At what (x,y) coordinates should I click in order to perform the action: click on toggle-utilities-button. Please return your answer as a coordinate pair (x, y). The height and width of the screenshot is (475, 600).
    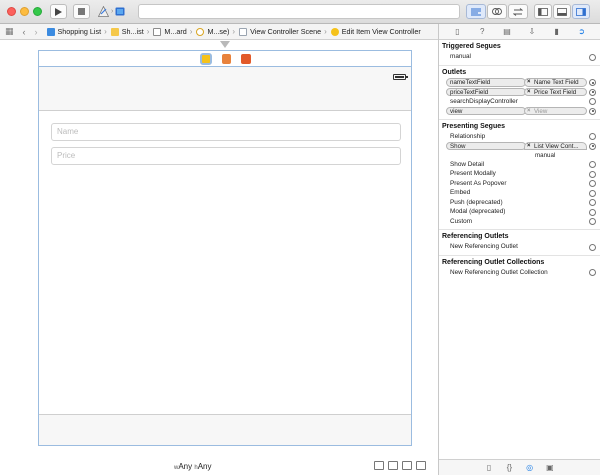
    Looking at the image, I should click on (581, 11).